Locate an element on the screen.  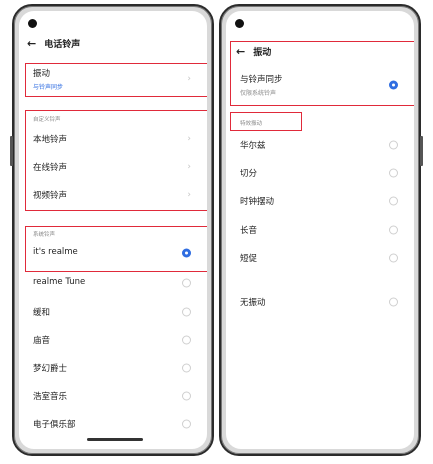
ringtone-row: realme Tune is located at coordinates (115, 283).